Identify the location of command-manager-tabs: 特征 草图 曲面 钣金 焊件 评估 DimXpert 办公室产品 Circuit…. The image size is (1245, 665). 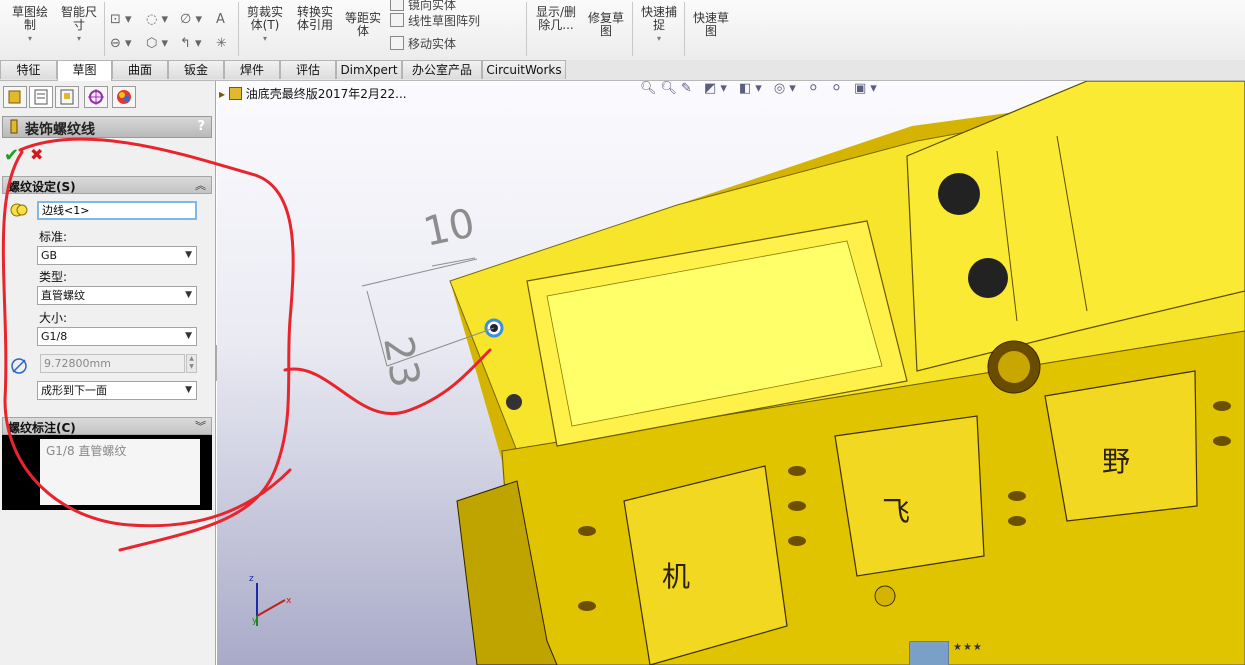
(622, 70).